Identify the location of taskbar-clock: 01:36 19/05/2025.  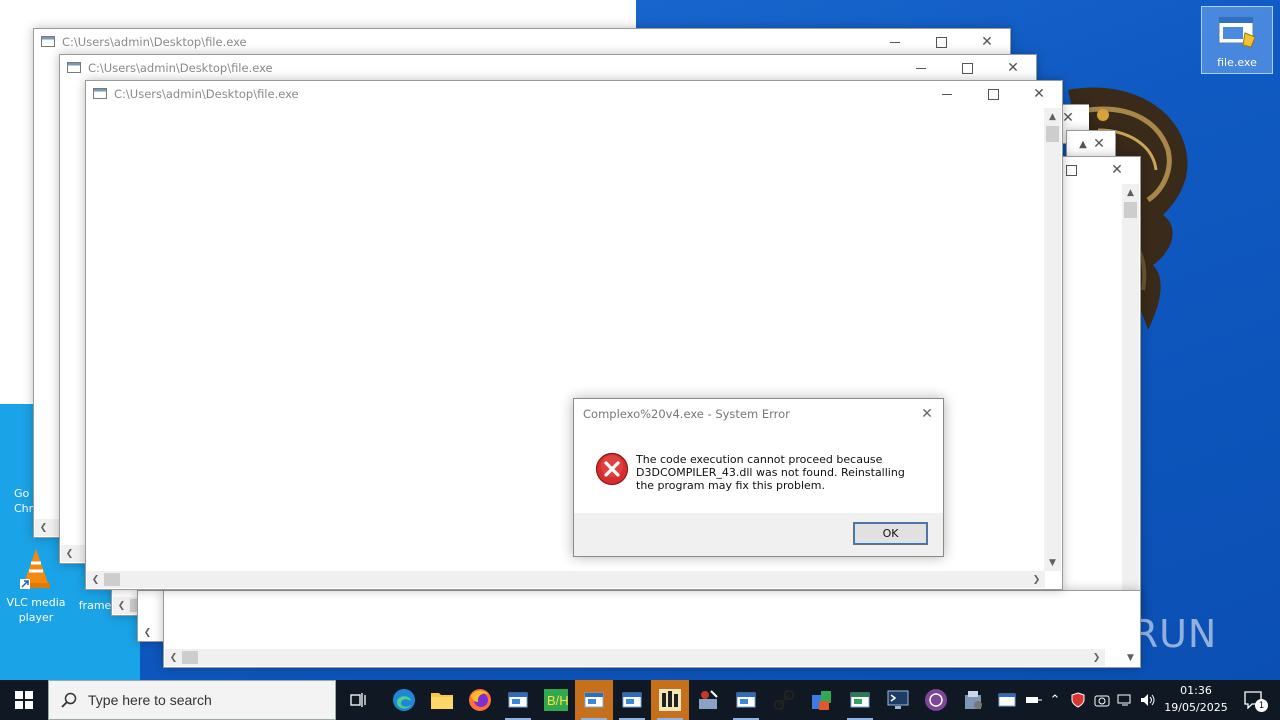
(1196, 699).